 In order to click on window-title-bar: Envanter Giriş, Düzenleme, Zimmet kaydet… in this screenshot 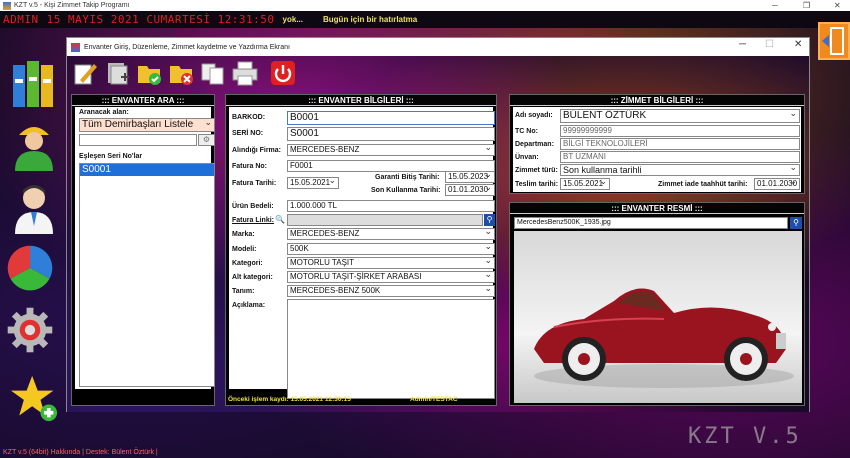, I will do `click(438, 47)`.